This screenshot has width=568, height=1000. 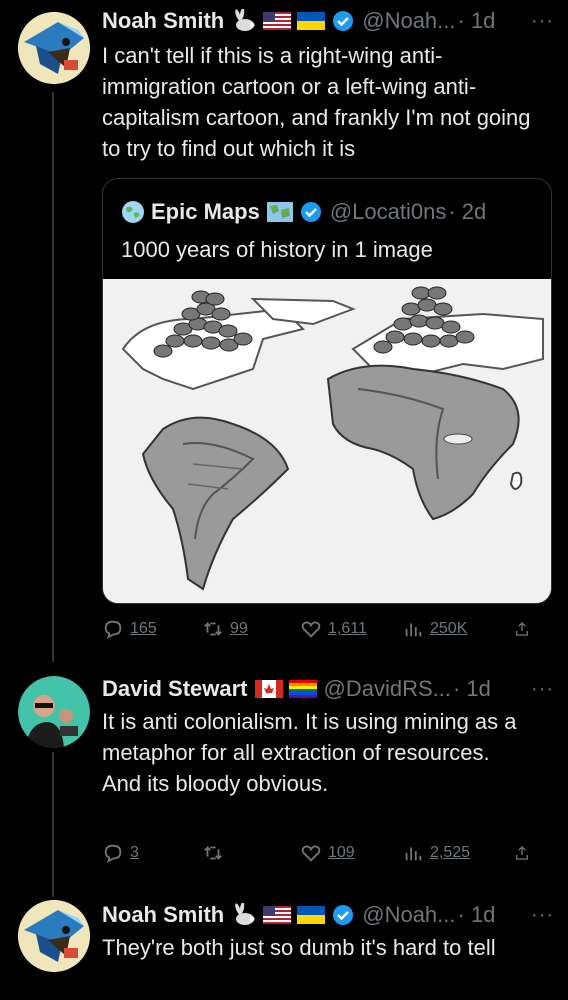 I want to click on reply-button: 165, so click(x=152, y=629).